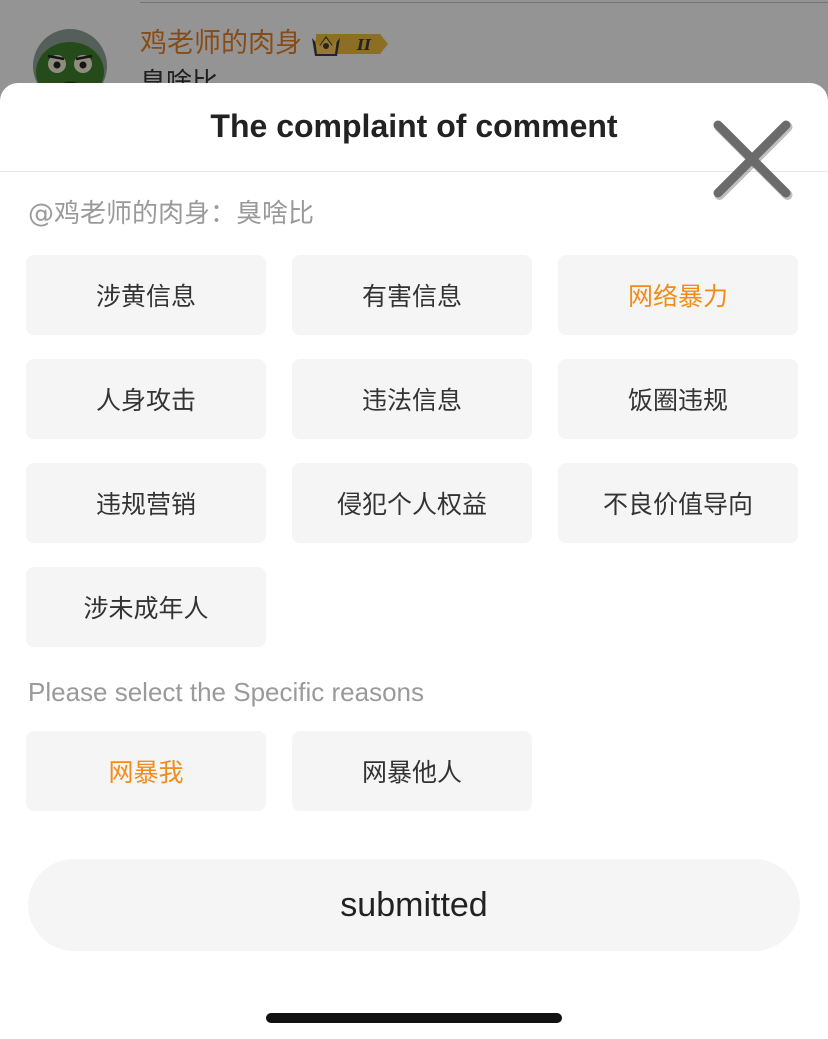 Image resolution: width=828 pixels, height=1039 pixels. I want to click on close-button, so click(752, 159).